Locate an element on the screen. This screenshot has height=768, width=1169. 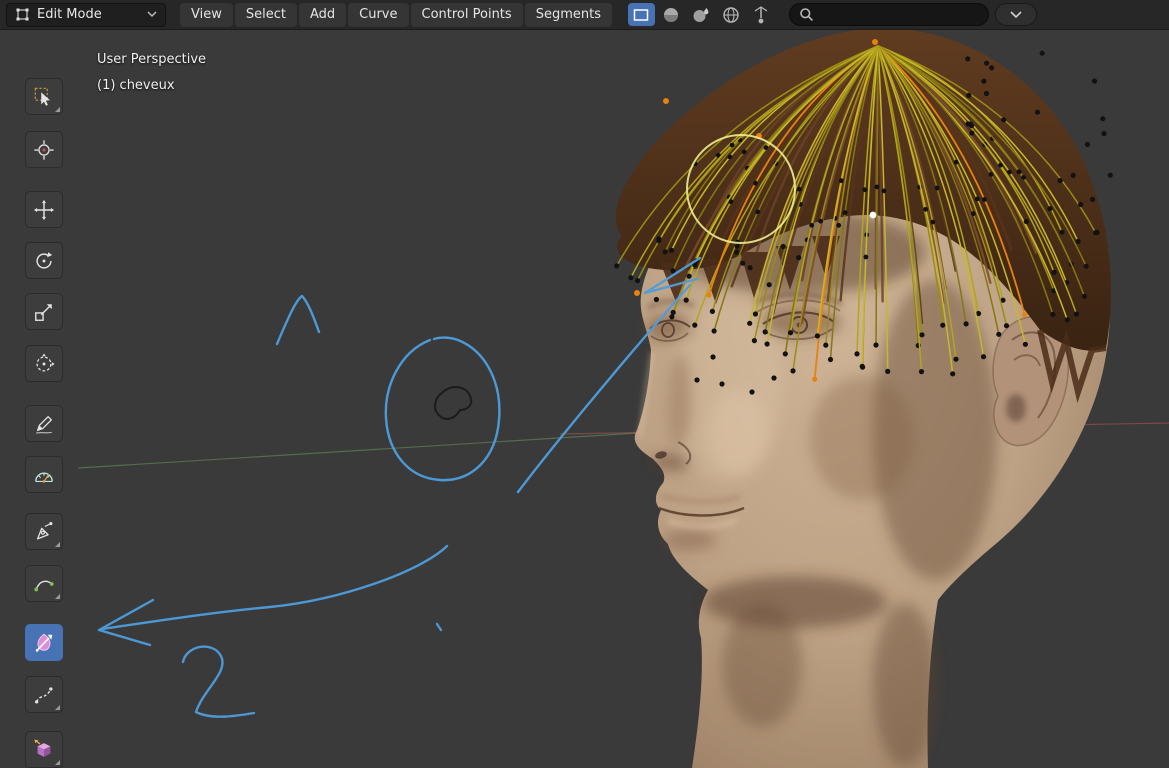
header-collapse-button is located at coordinates (1015, 14).